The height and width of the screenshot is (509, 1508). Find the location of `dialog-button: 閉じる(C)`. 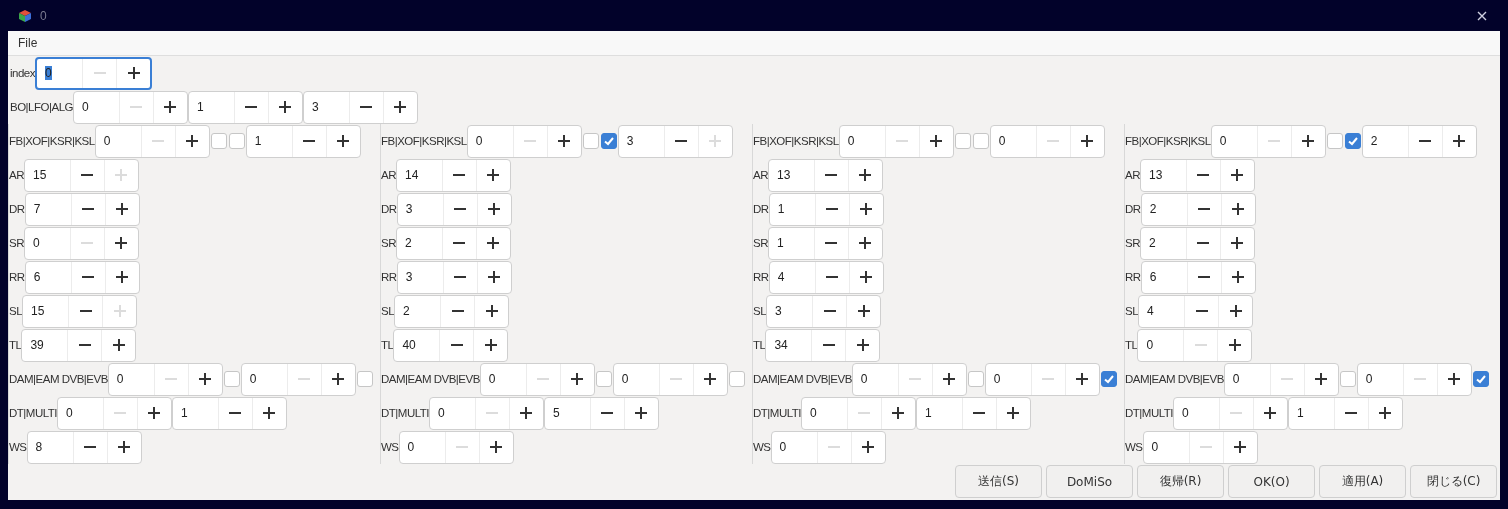

dialog-button: 閉じる(C) is located at coordinates (1453, 481).